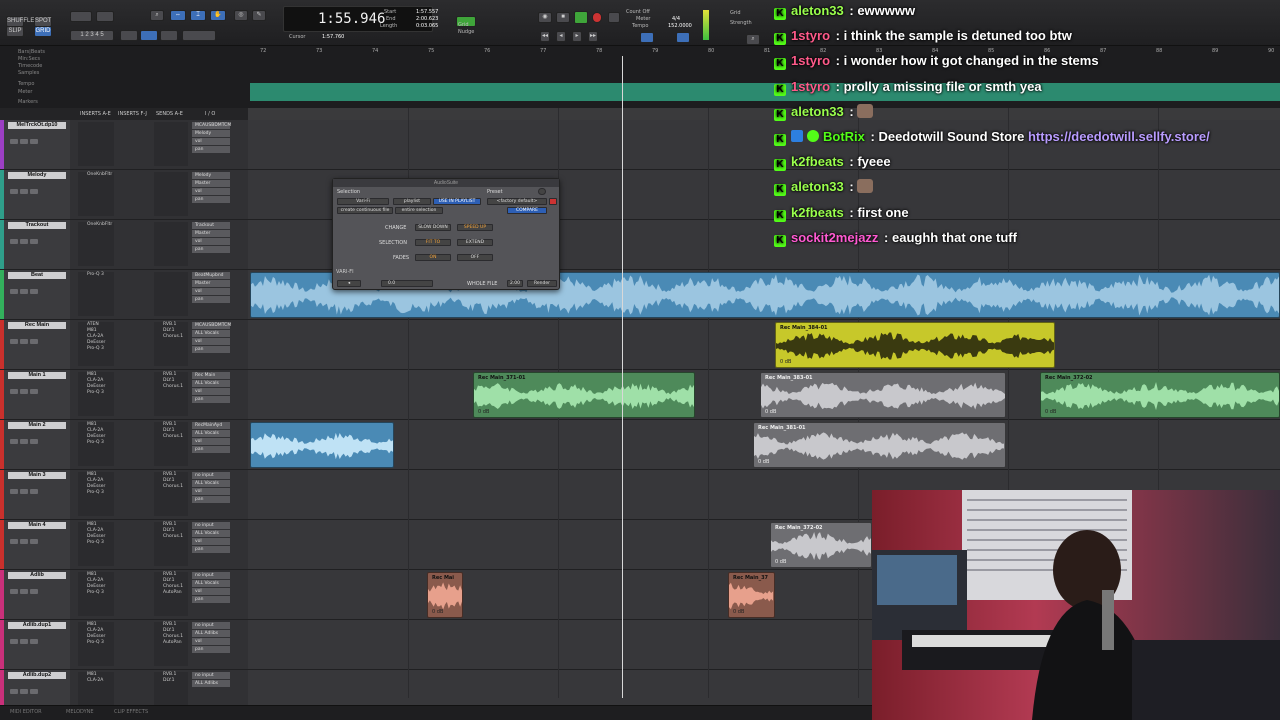  Describe the element at coordinates (683, 37) in the screenshot. I see `metronome-icon` at that location.